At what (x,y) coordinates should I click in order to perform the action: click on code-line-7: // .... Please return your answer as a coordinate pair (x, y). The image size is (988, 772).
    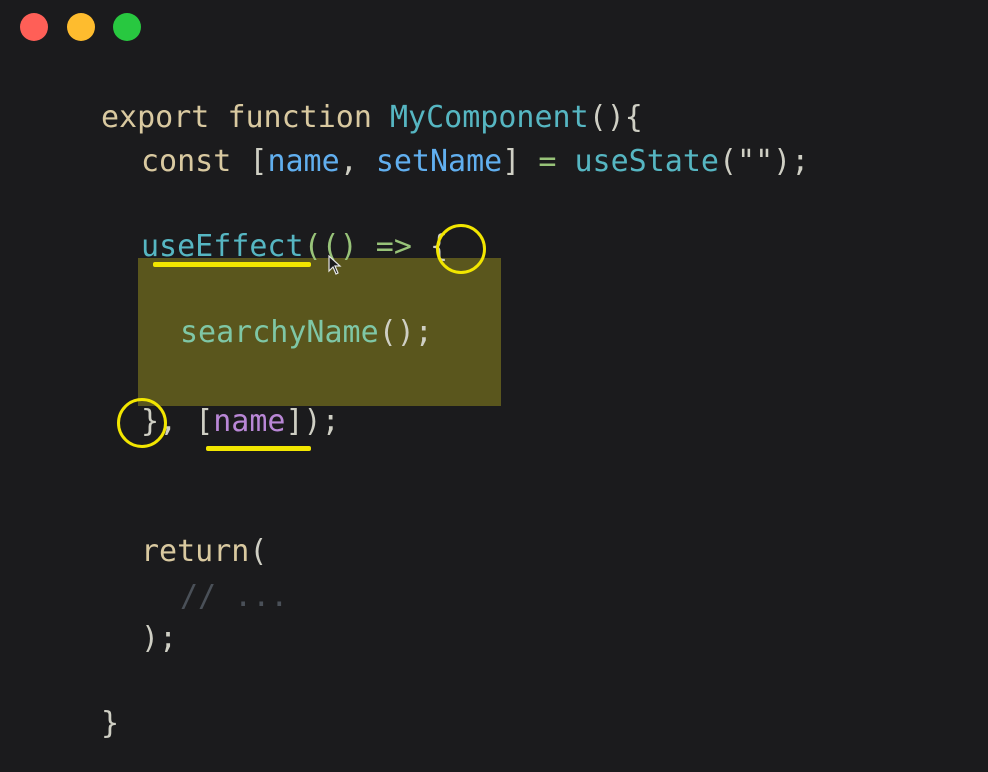
    Looking at the image, I should click on (234, 597).